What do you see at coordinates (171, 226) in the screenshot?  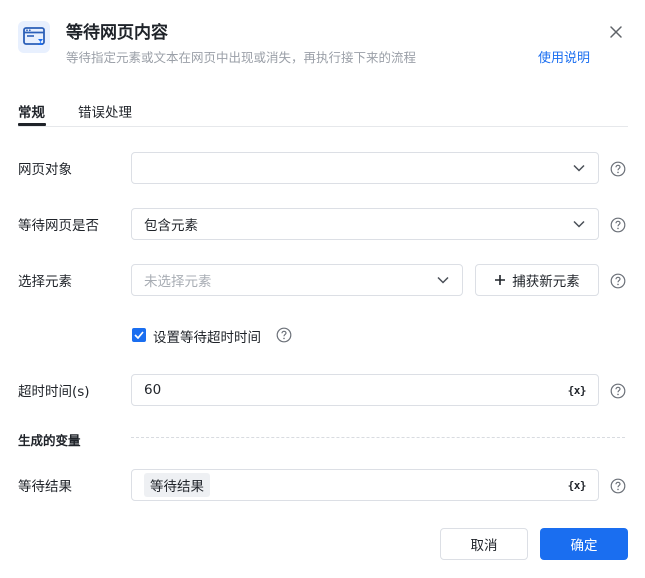 I see `wait-condition-value: 包含元素` at bounding box center [171, 226].